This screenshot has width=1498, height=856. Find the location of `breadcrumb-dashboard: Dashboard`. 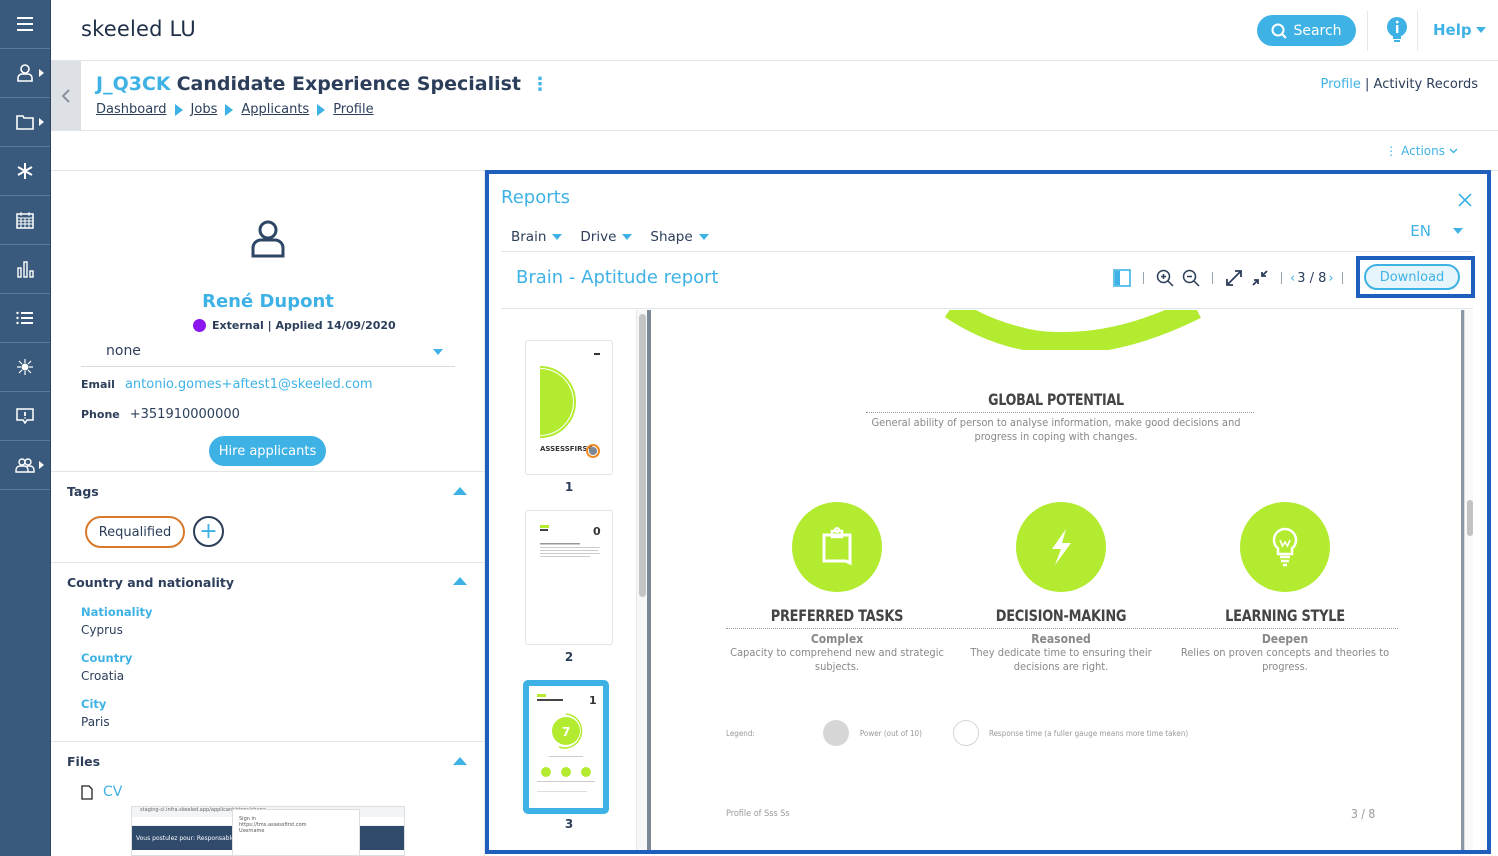

breadcrumb-dashboard: Dashboard is located at coordinates (131, 109).